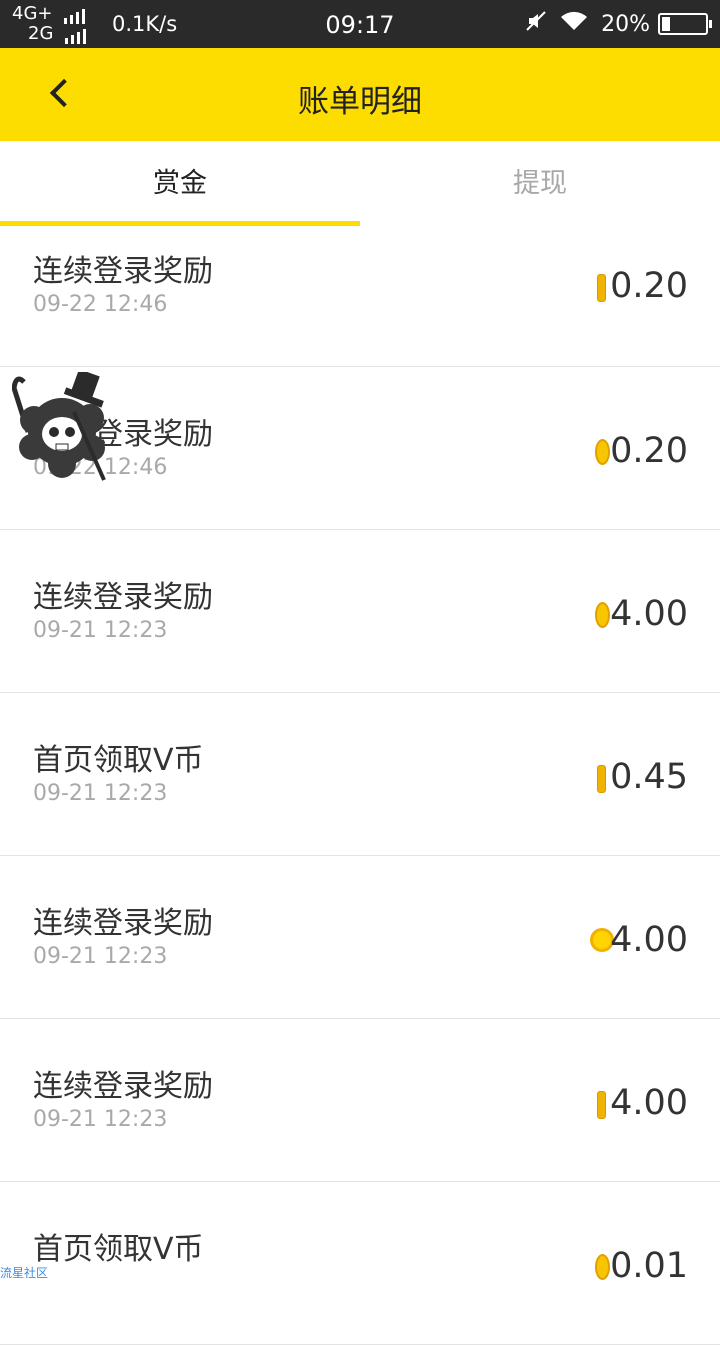 The image size is (720, 1345). I want to click on watermark-text: 流星社区, so click(24, 1273).